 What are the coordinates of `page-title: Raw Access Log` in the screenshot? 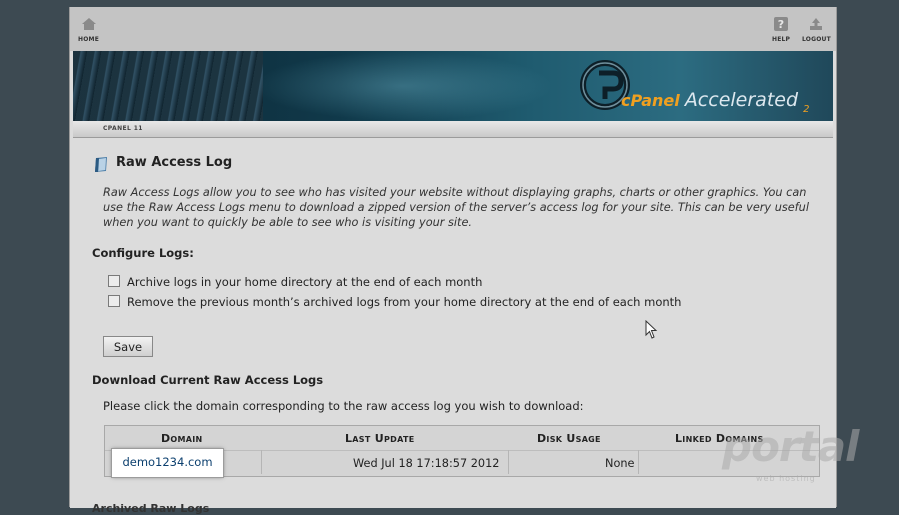 It's located at (174, 162).